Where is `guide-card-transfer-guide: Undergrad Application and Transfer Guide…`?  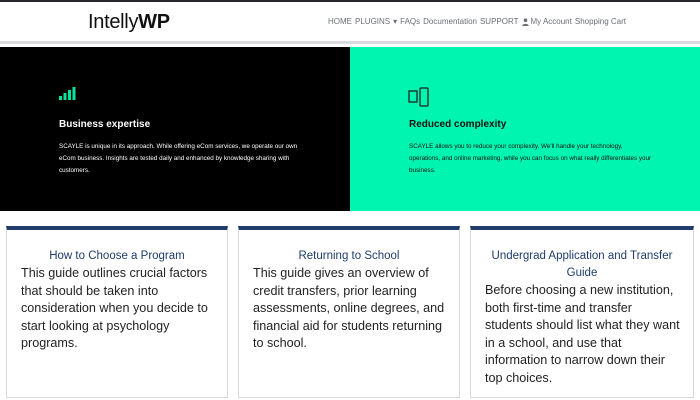 guide-card-transfer-guide: Undergrad Application and Transfer Guide… is located at coordinates (582, 312).